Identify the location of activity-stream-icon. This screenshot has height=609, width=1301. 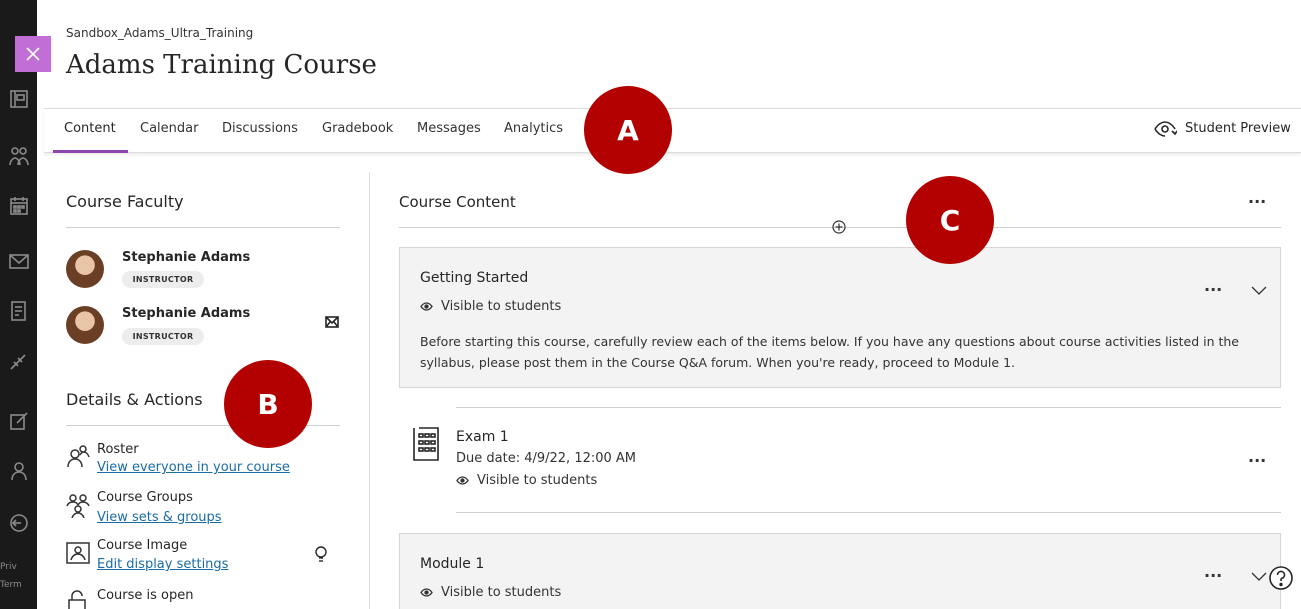
(19, 99).